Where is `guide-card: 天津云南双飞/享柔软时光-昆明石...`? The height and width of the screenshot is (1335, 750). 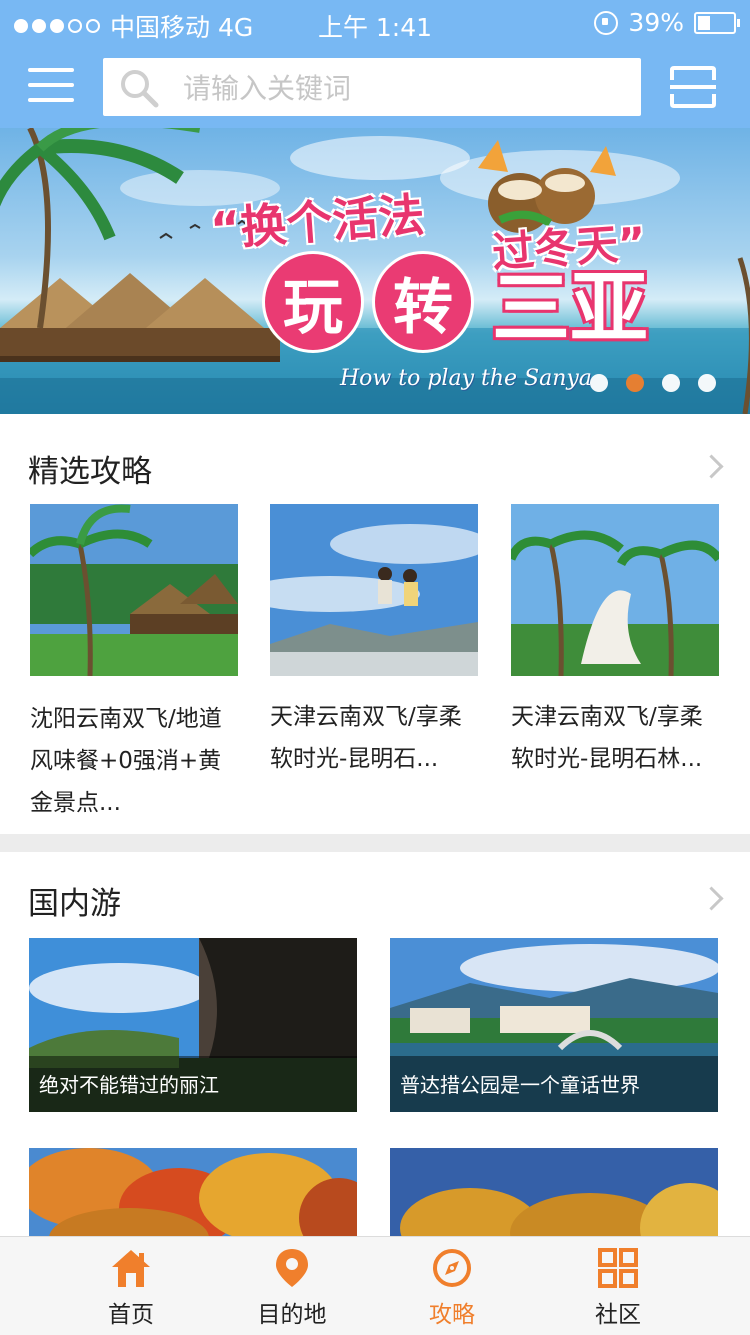 guide-card: 天津云南双飞/享柔软时光-昆明石... is located at coordinates (365, 642).